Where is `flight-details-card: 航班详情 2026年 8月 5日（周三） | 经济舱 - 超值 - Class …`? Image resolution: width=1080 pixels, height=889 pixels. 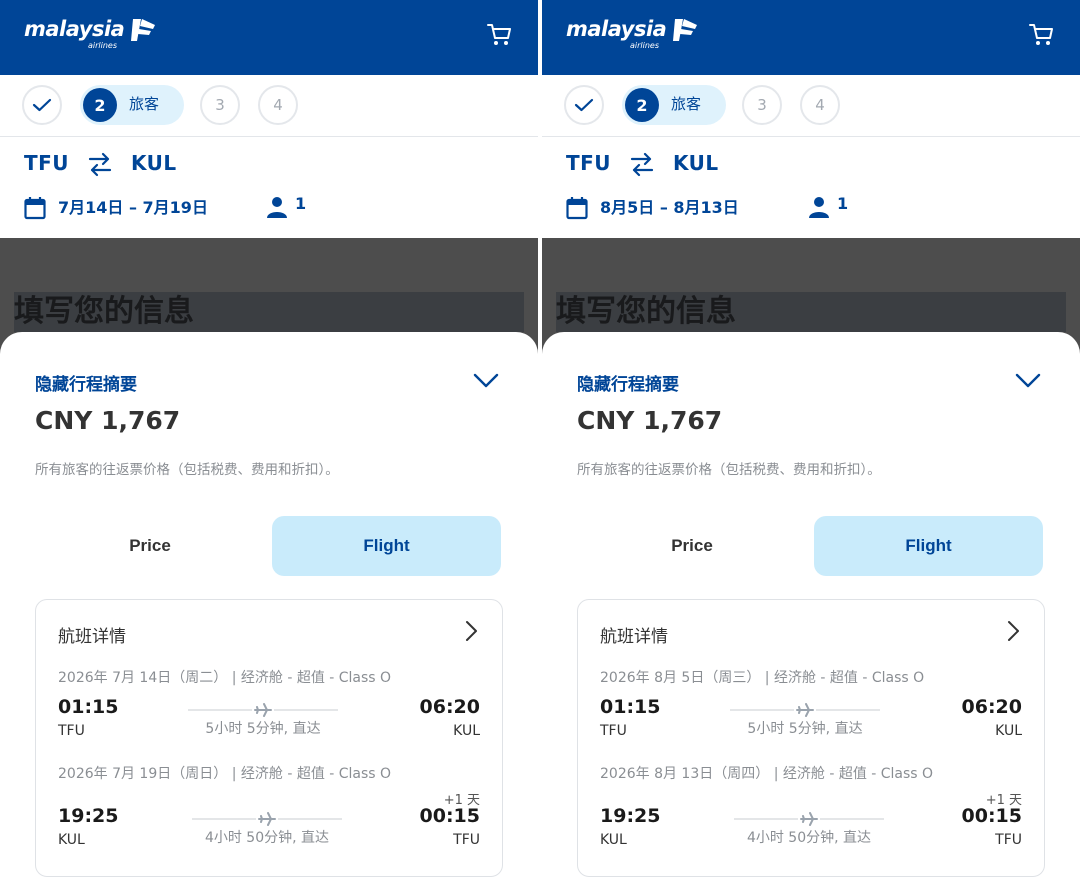
flight-details-card: 航班详情 2026年 8月 5日（周三） | 经济舱 - 超值 - Class … is located at coordinates (811, 738).